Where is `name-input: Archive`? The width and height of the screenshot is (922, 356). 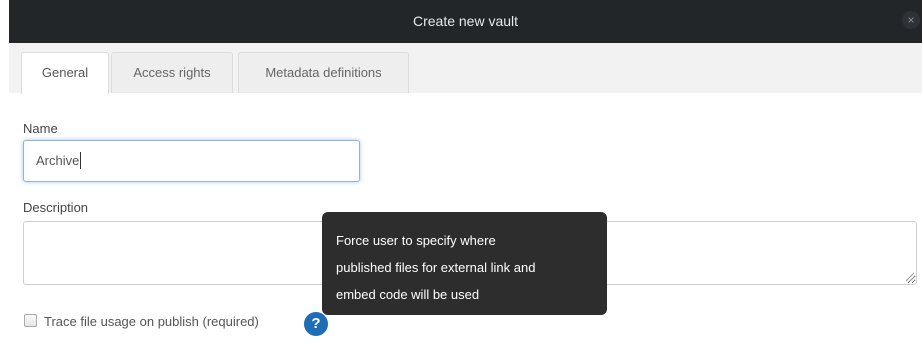
name-input: Archive is located at coordinates (191, 161).